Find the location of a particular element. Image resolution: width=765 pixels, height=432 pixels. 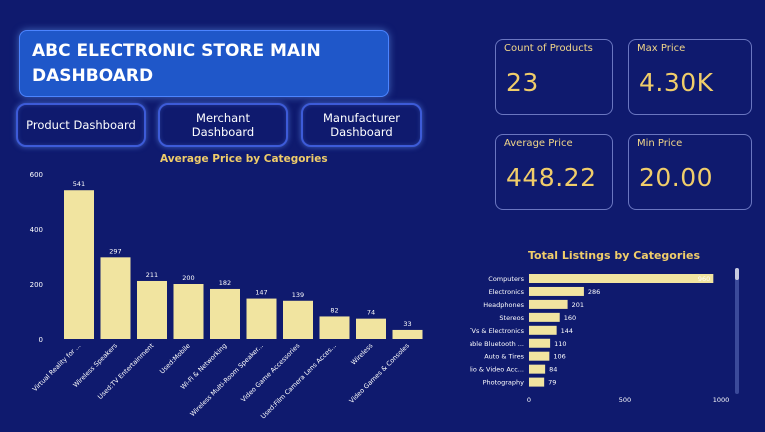

dashboard-title: ABC ELECTRONIC STORE MAIN DASHBOARD is located at coordinates (204, 63).